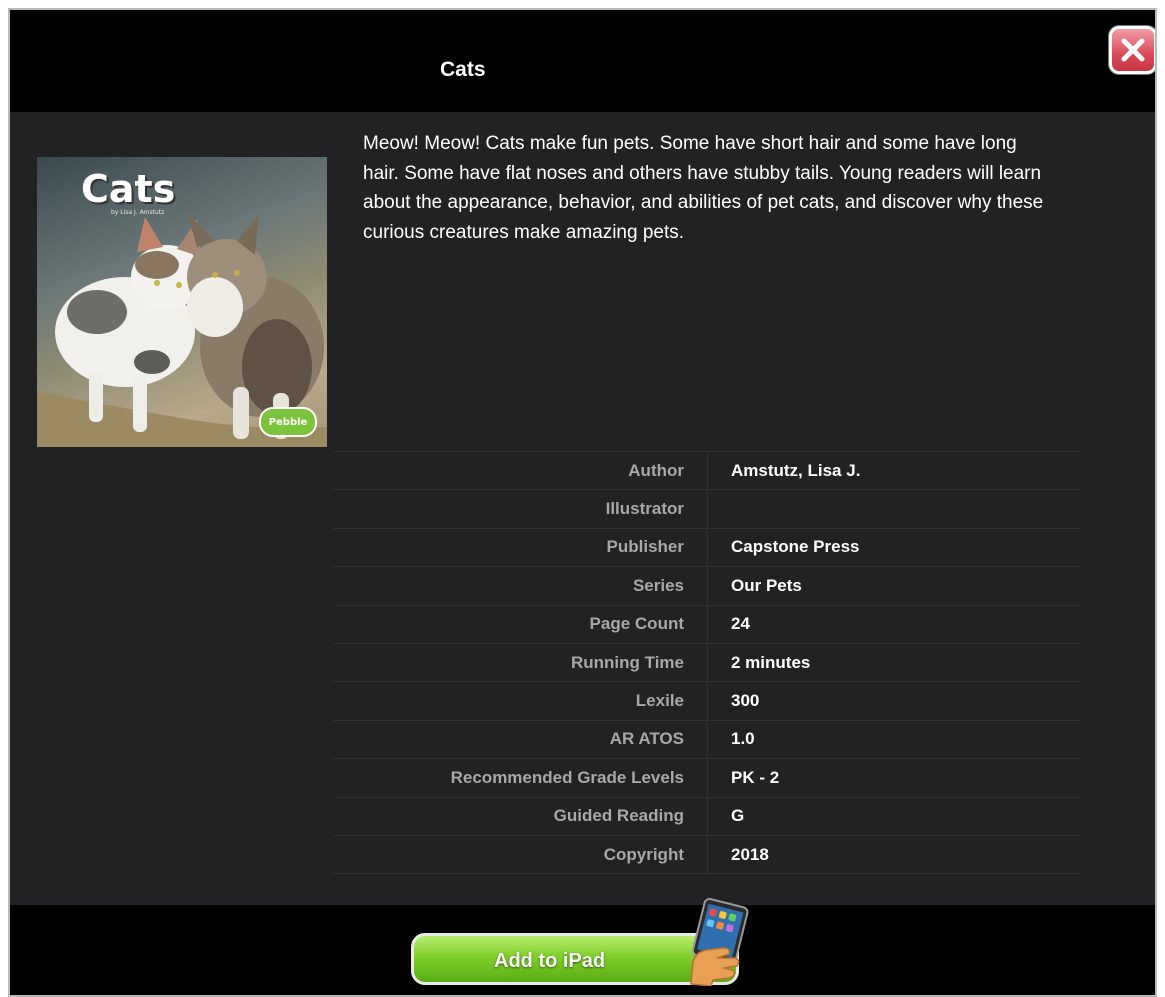 This screenshot has width=1165, height=997. Describe the element at coordinates (645, 547) in the screenshot. I see `detail-label: Publisher` at that location.